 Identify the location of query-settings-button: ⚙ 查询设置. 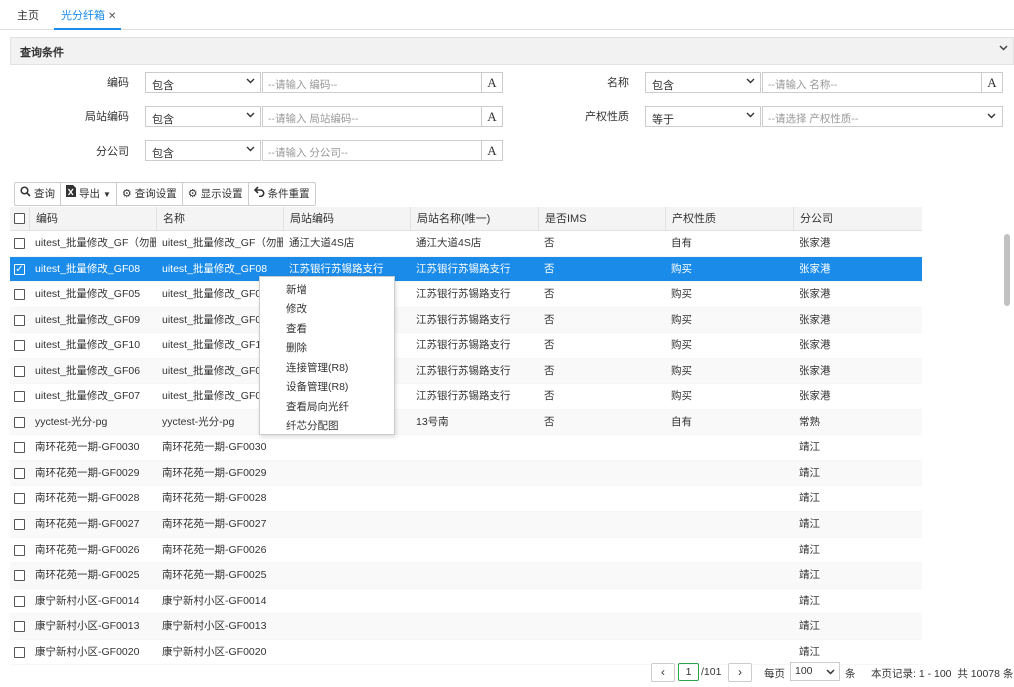
(150, 194).